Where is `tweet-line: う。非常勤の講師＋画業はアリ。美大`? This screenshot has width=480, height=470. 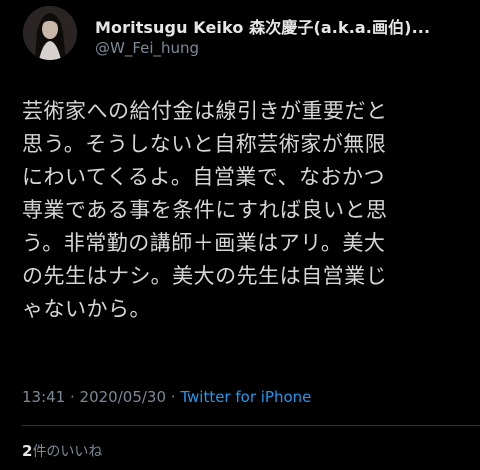
tweet-line: う。非常勤の講師＋画業はアリ。美大 is located at coordinates (204, 243).